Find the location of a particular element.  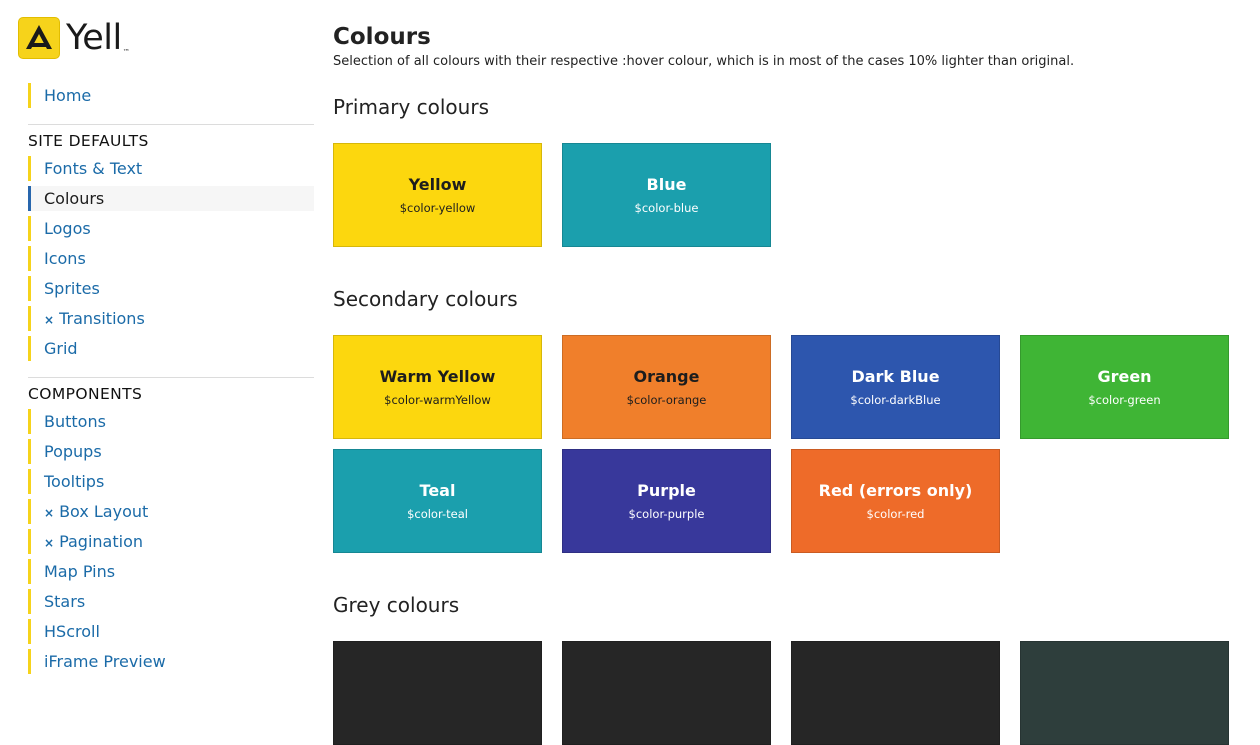

sidebar-item-pagination: × Pagination is located at coordinates (171, 541).